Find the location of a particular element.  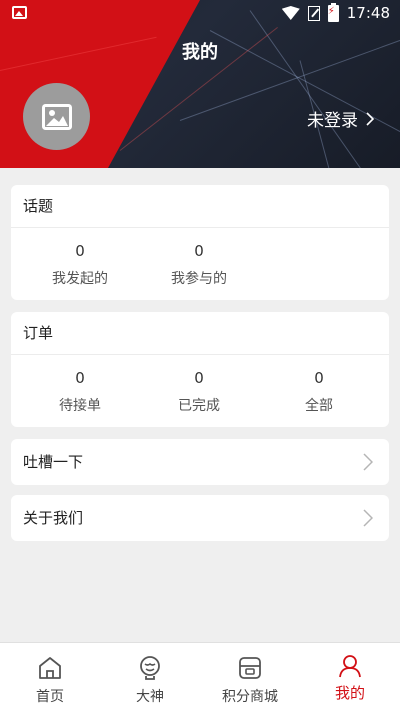

status-time: 17:48 is located at coordinates (368, 13).